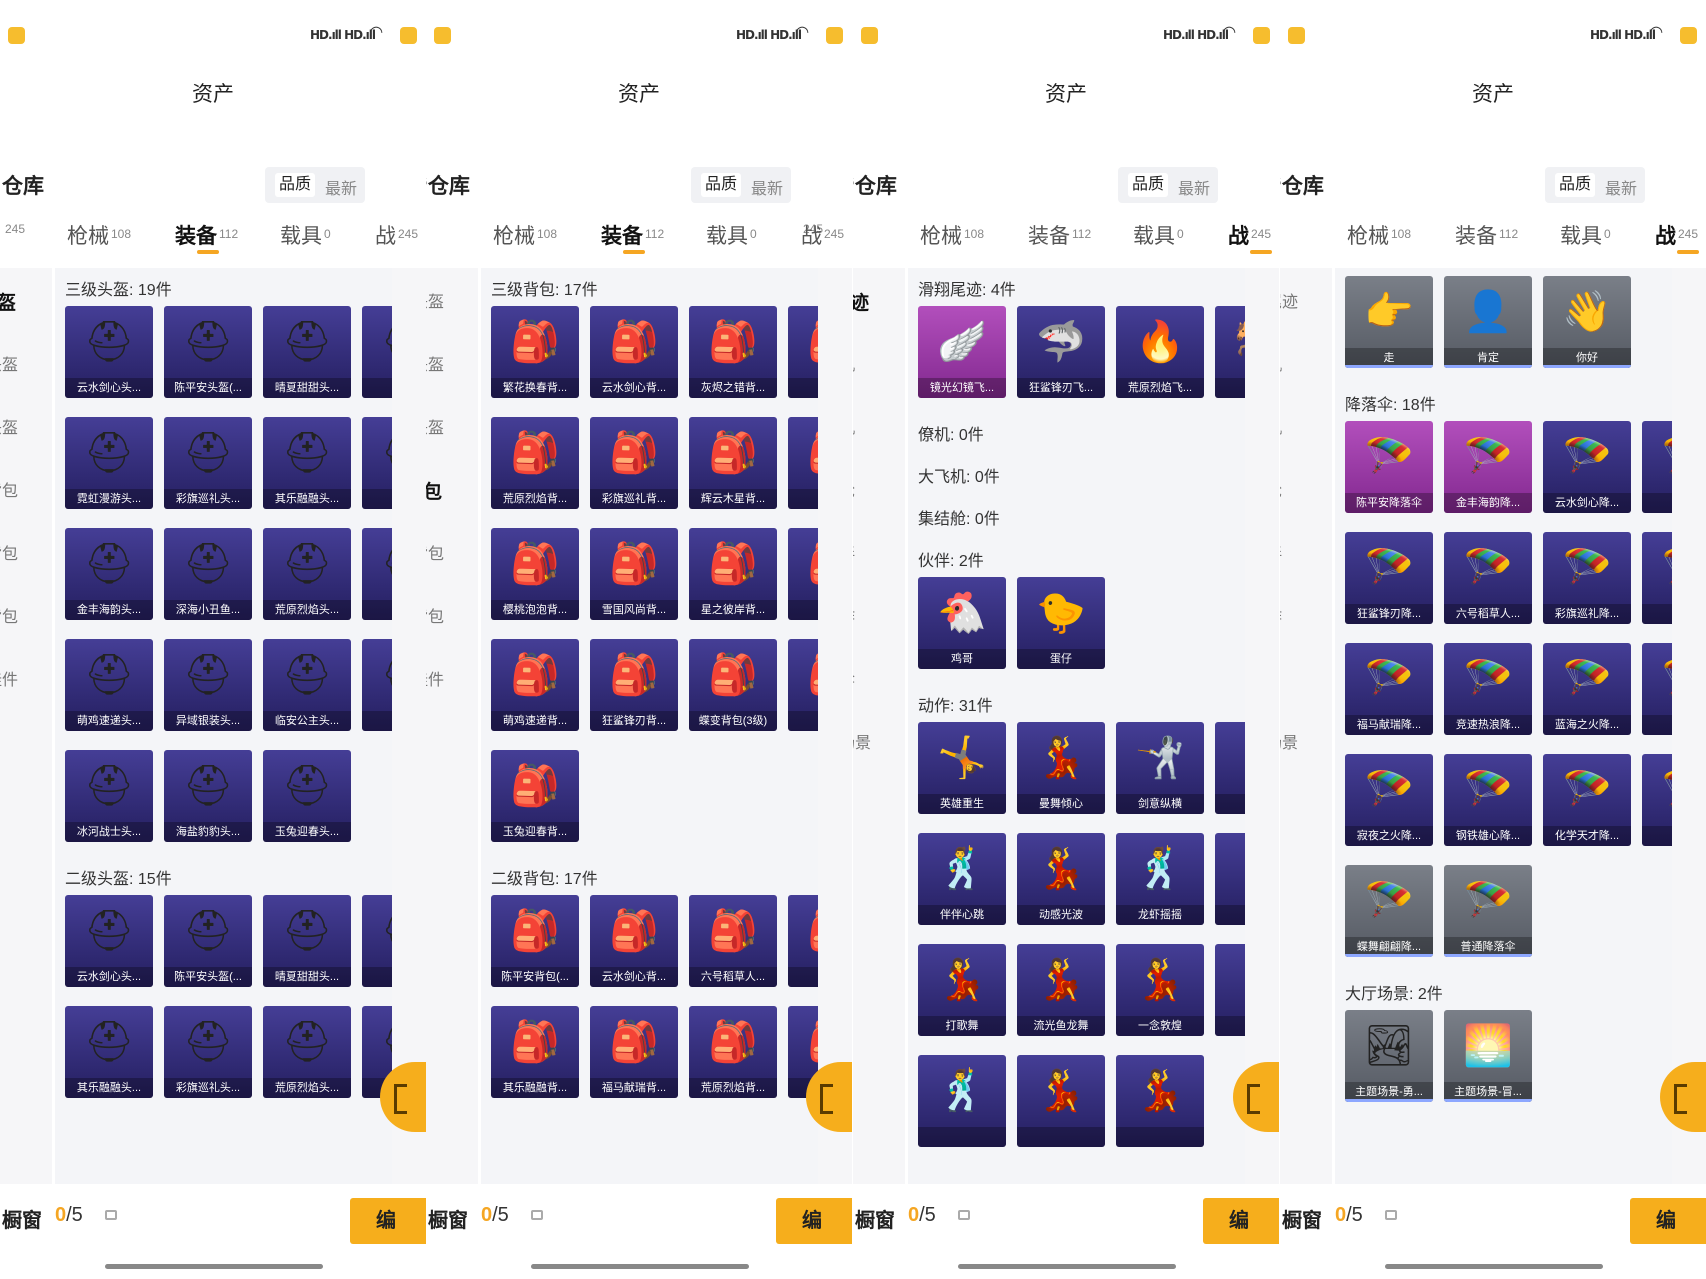 This screenshot has width=1706, height=1279. What do you see at coordinates (377, 463) in the screenshot?
I see `item-card: ⛑ 福马` at bounding box center [377, 463].